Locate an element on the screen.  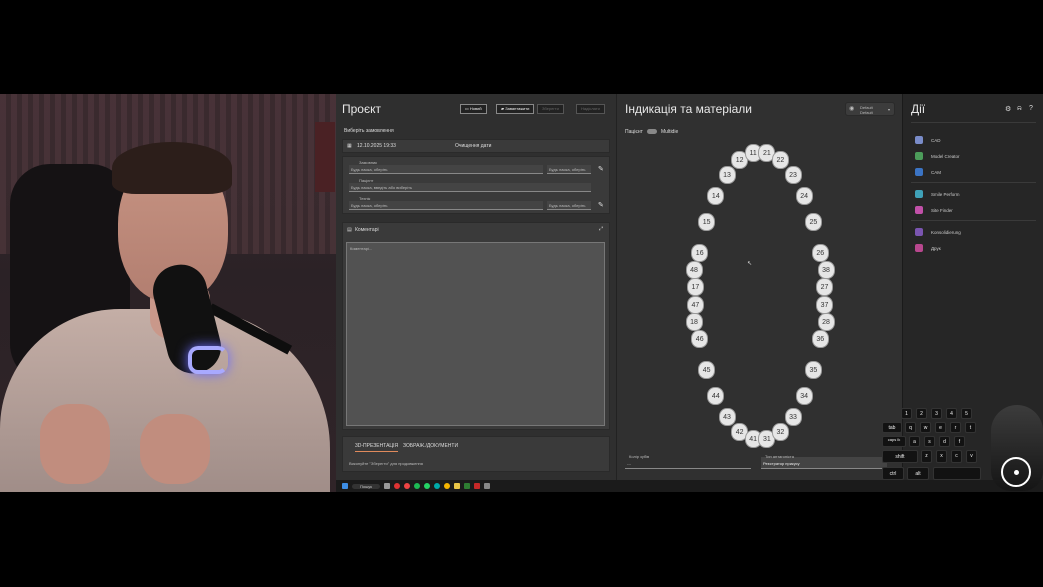
tooth-23: 23 is located at coordinates (793, 174).